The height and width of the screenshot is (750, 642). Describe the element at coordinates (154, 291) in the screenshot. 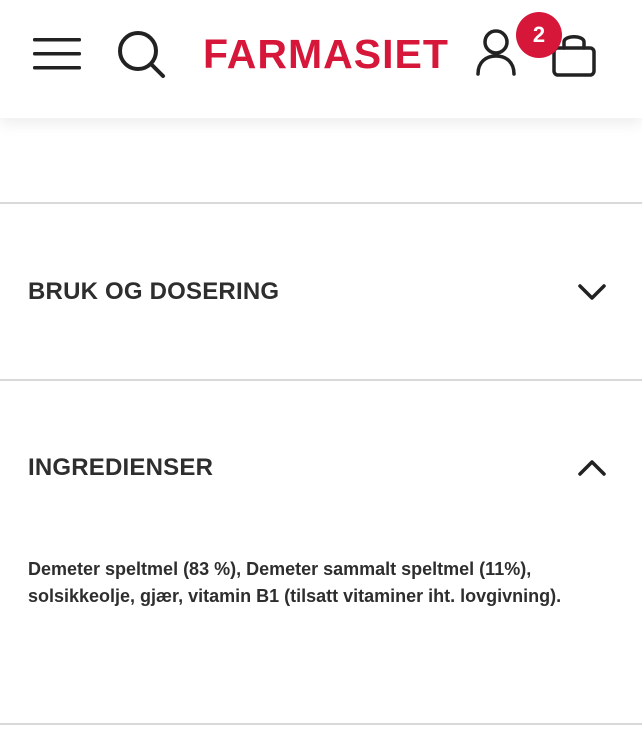

I see `accordion-title: BRUK OG DOSERING` at that location.